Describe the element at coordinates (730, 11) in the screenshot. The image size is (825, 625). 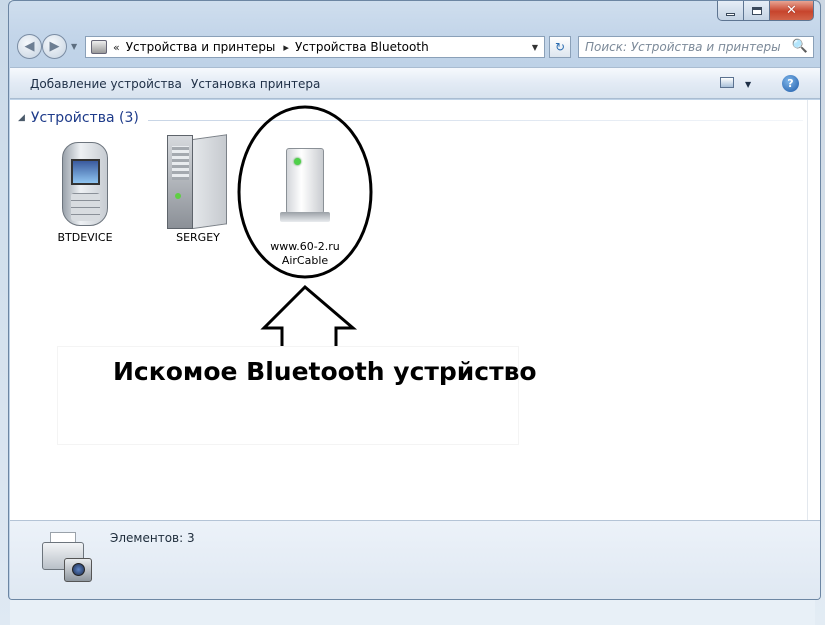
I see `minimize-button` at that location.